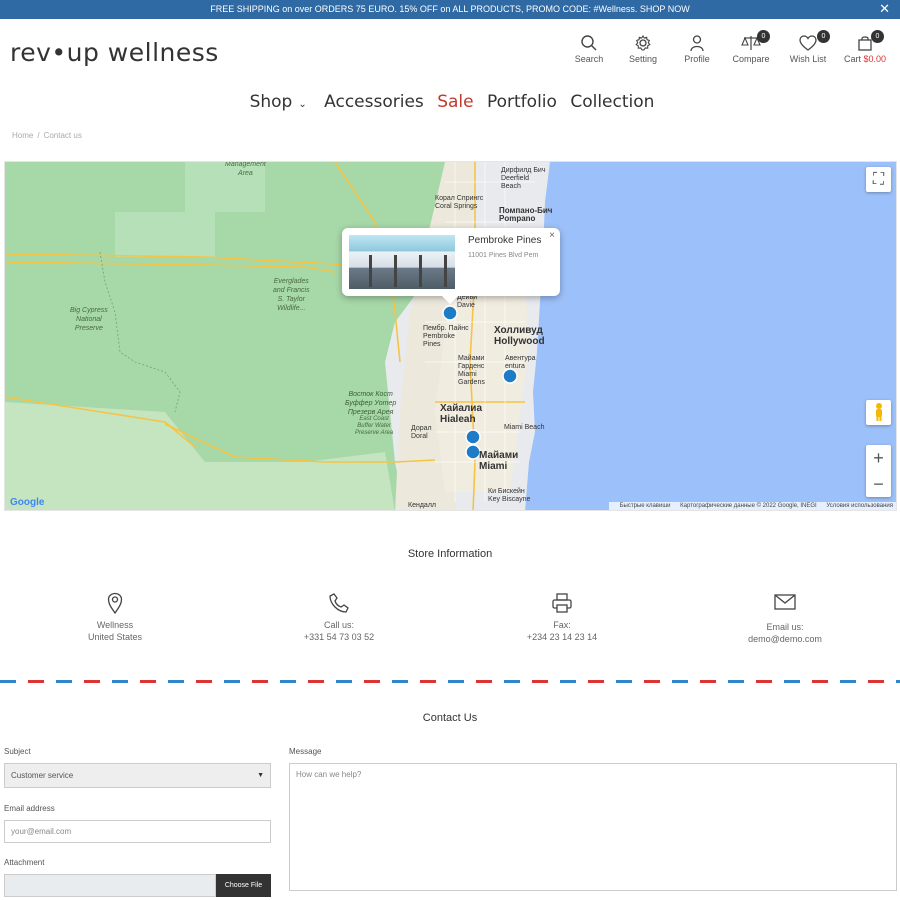 The image size is (900, 900). Describe the element at coordinates (808, 59) in the screenshot. I see `wishlist-label: Wish List` at that location.